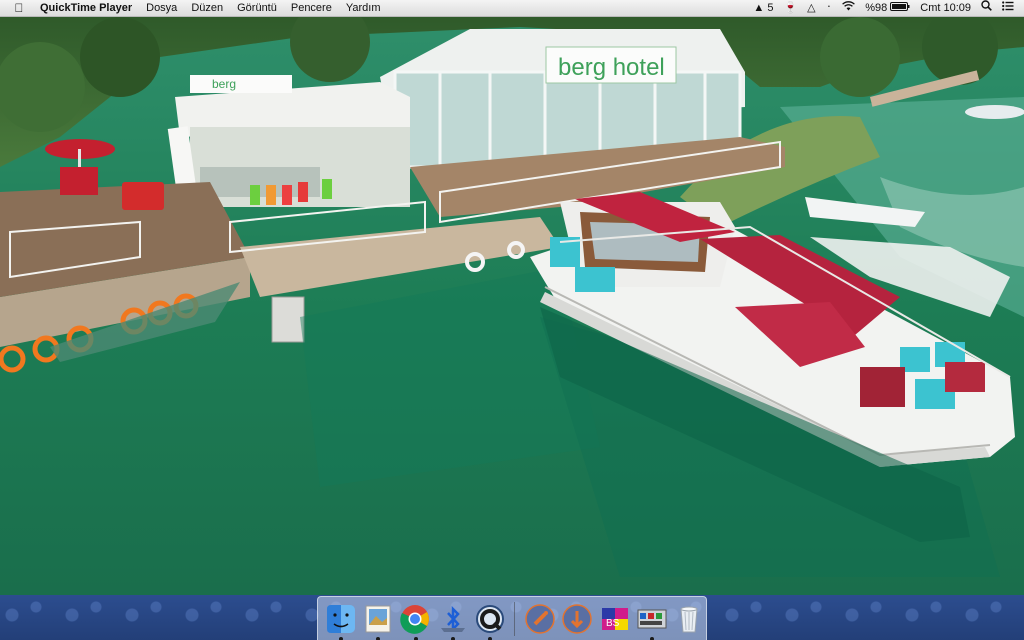 Image resolution: width=1024 pixels, height=640 pixels. I want to click on menu-dosya: Dosya, so click(161, 8).